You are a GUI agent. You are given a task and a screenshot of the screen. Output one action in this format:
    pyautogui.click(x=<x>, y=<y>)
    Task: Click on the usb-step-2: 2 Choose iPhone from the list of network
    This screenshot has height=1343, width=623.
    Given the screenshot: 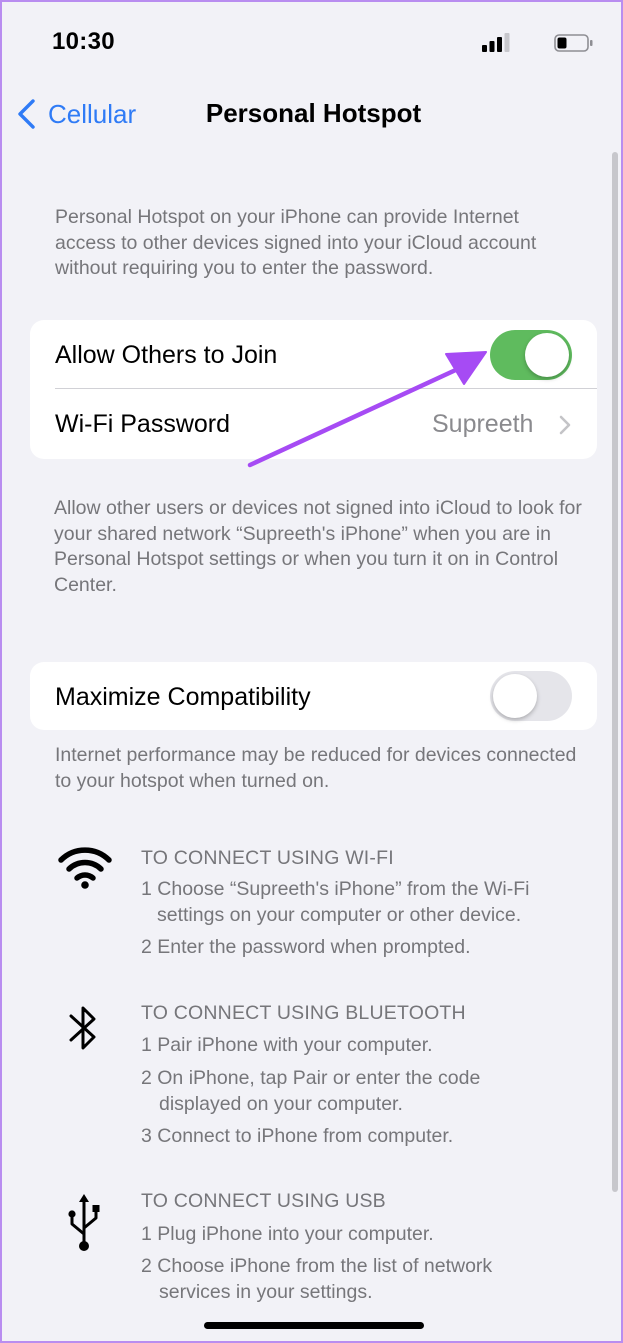 What is the action you would take?
    pyautogui.click(x=317, y=1266)
    